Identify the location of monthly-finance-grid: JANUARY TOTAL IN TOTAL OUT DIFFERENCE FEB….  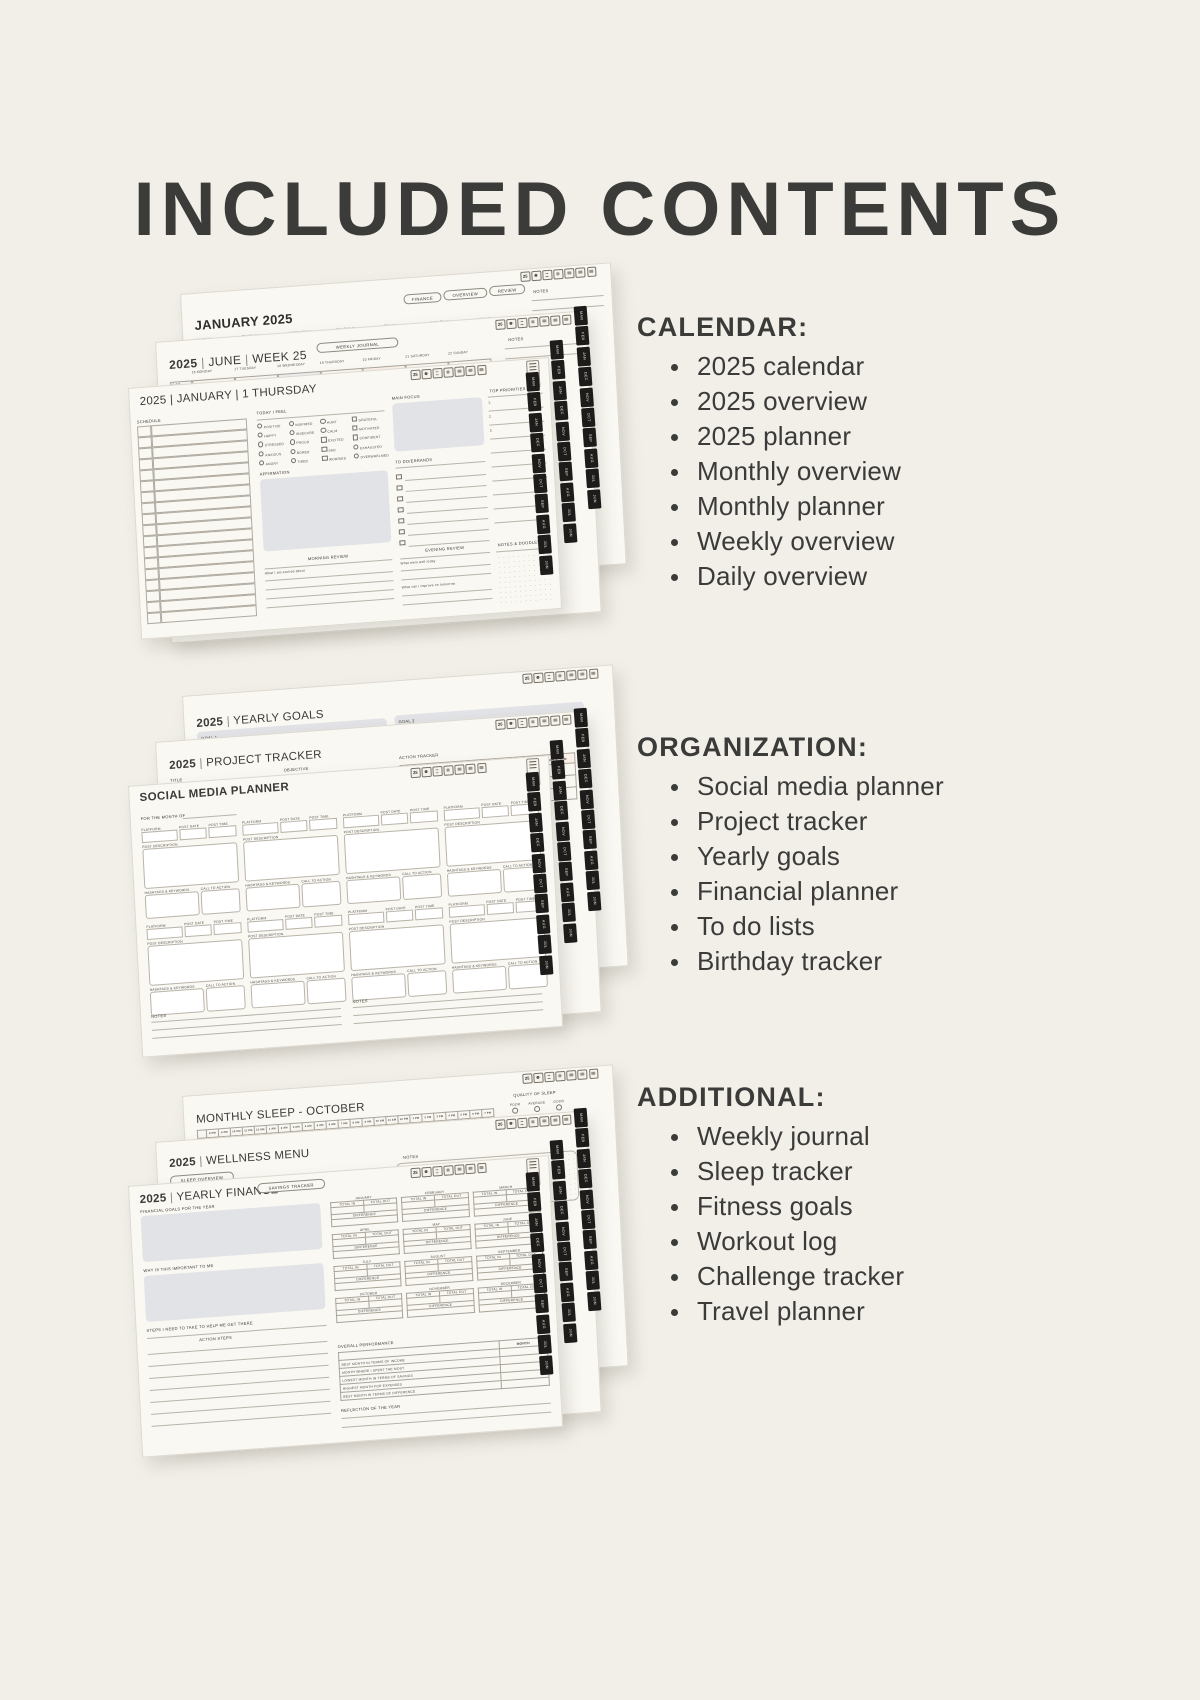
(438, 1253).